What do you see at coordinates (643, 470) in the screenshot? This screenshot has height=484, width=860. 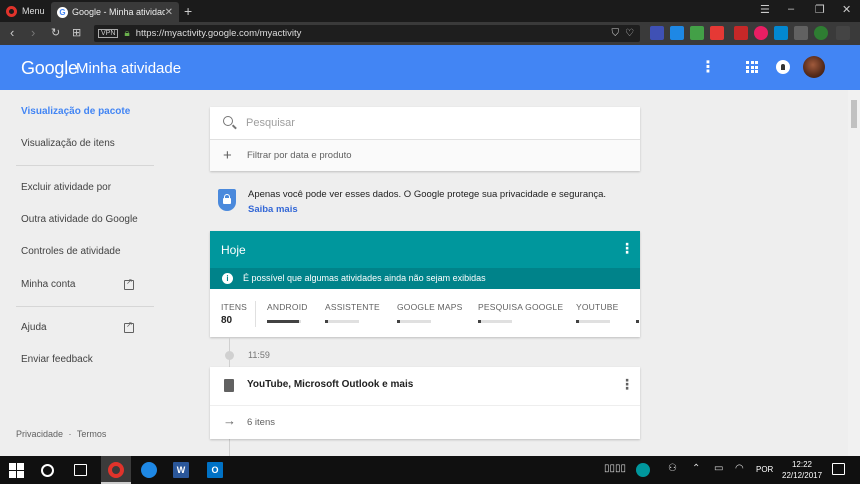 I see `tray-app-icon` at bounding box center [643, 470].